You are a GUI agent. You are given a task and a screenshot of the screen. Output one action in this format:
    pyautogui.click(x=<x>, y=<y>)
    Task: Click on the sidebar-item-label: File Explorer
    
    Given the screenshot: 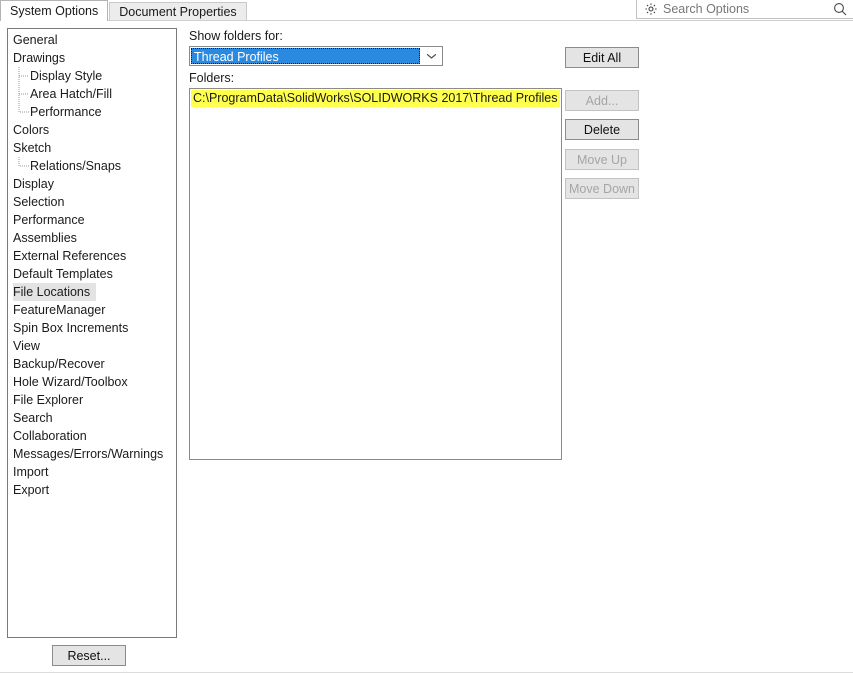 What is the action you would take?
    pyautogui.click(x=48, y=400)
    